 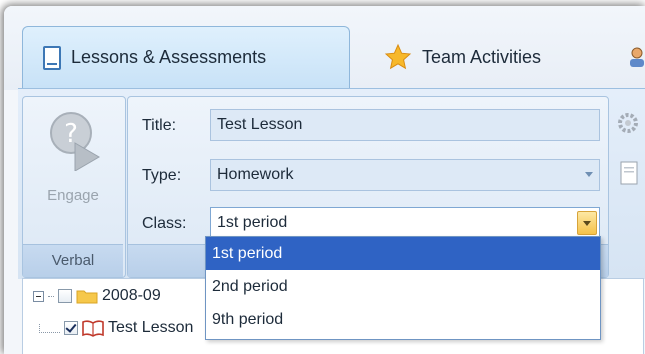 I want to click on lesson-checkbox, so click(x=71, y=328).